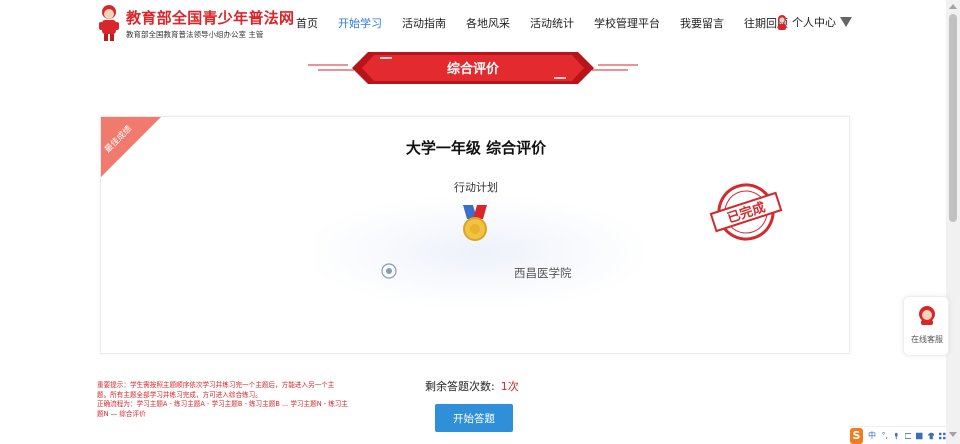 Image resolution: width=960 pixels, height=444 pixels. Describe the element at coordinates (195, 34) in the screenshot. I see `logo-subtitle: 教育部全国教育普法领导小组办公室 主管` at that location.